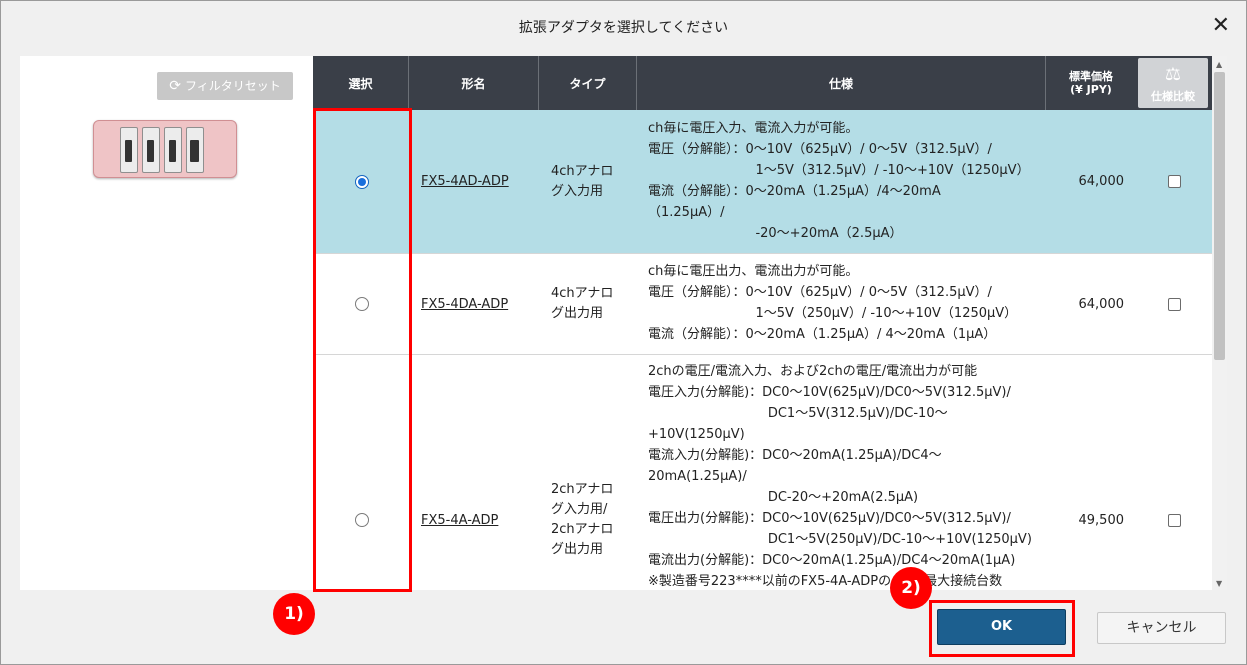 This screenshot has width=1247, height=665. Describe the element at coordinates (582, 519) in the screenshot. I see `type-cell: 2chアナロ グ入力用/ 2chアナロ グ出力用` at that location.